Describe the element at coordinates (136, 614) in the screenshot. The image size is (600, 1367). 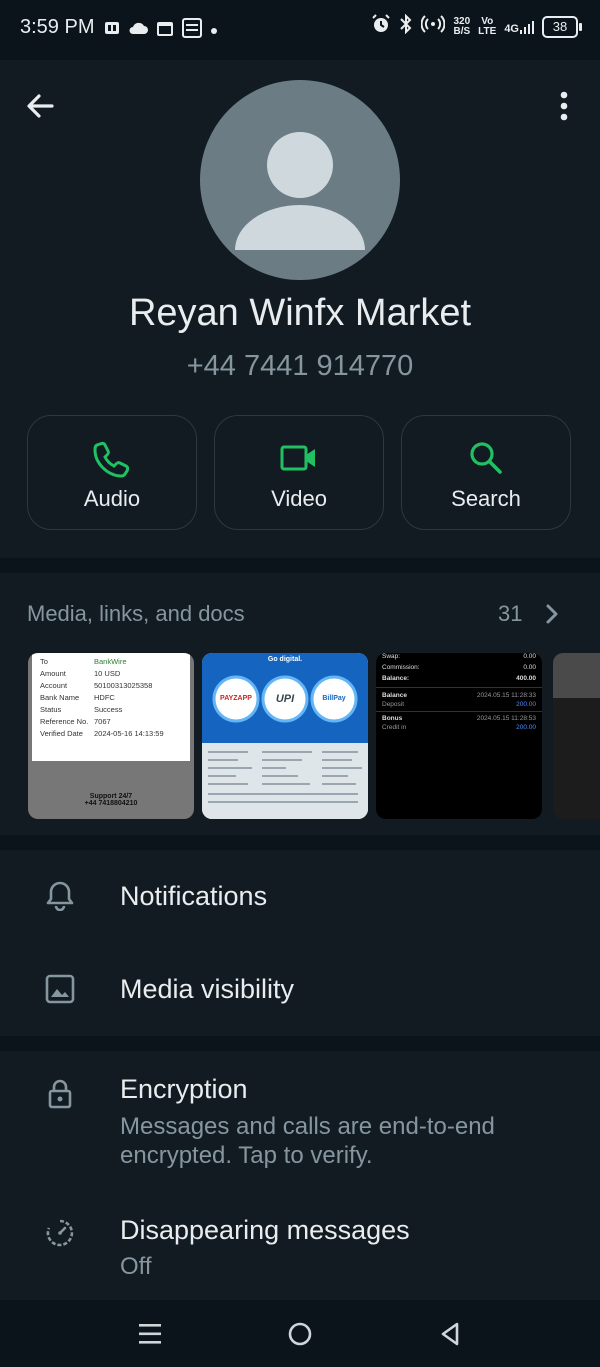
I see `media-title: Media, links, and docs` at that location.